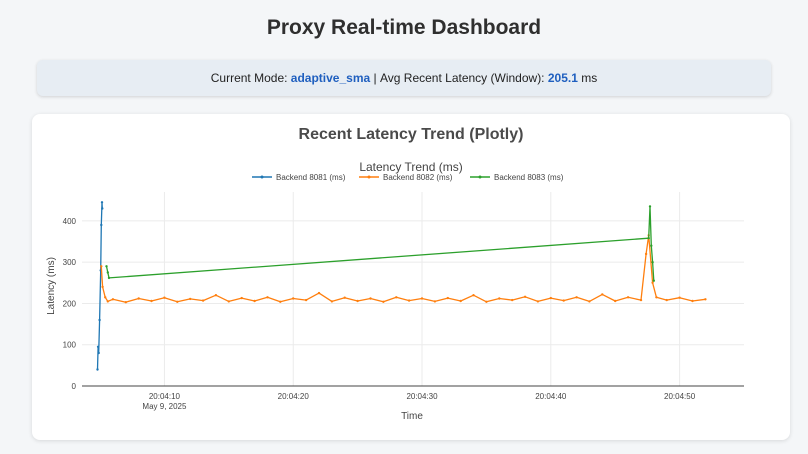 This screenshot has width=808, height=454. What do you see at coordinates (412, 416) in the screenshot?
I see `x-axis-label: Time` at bounding box center [412, 416].